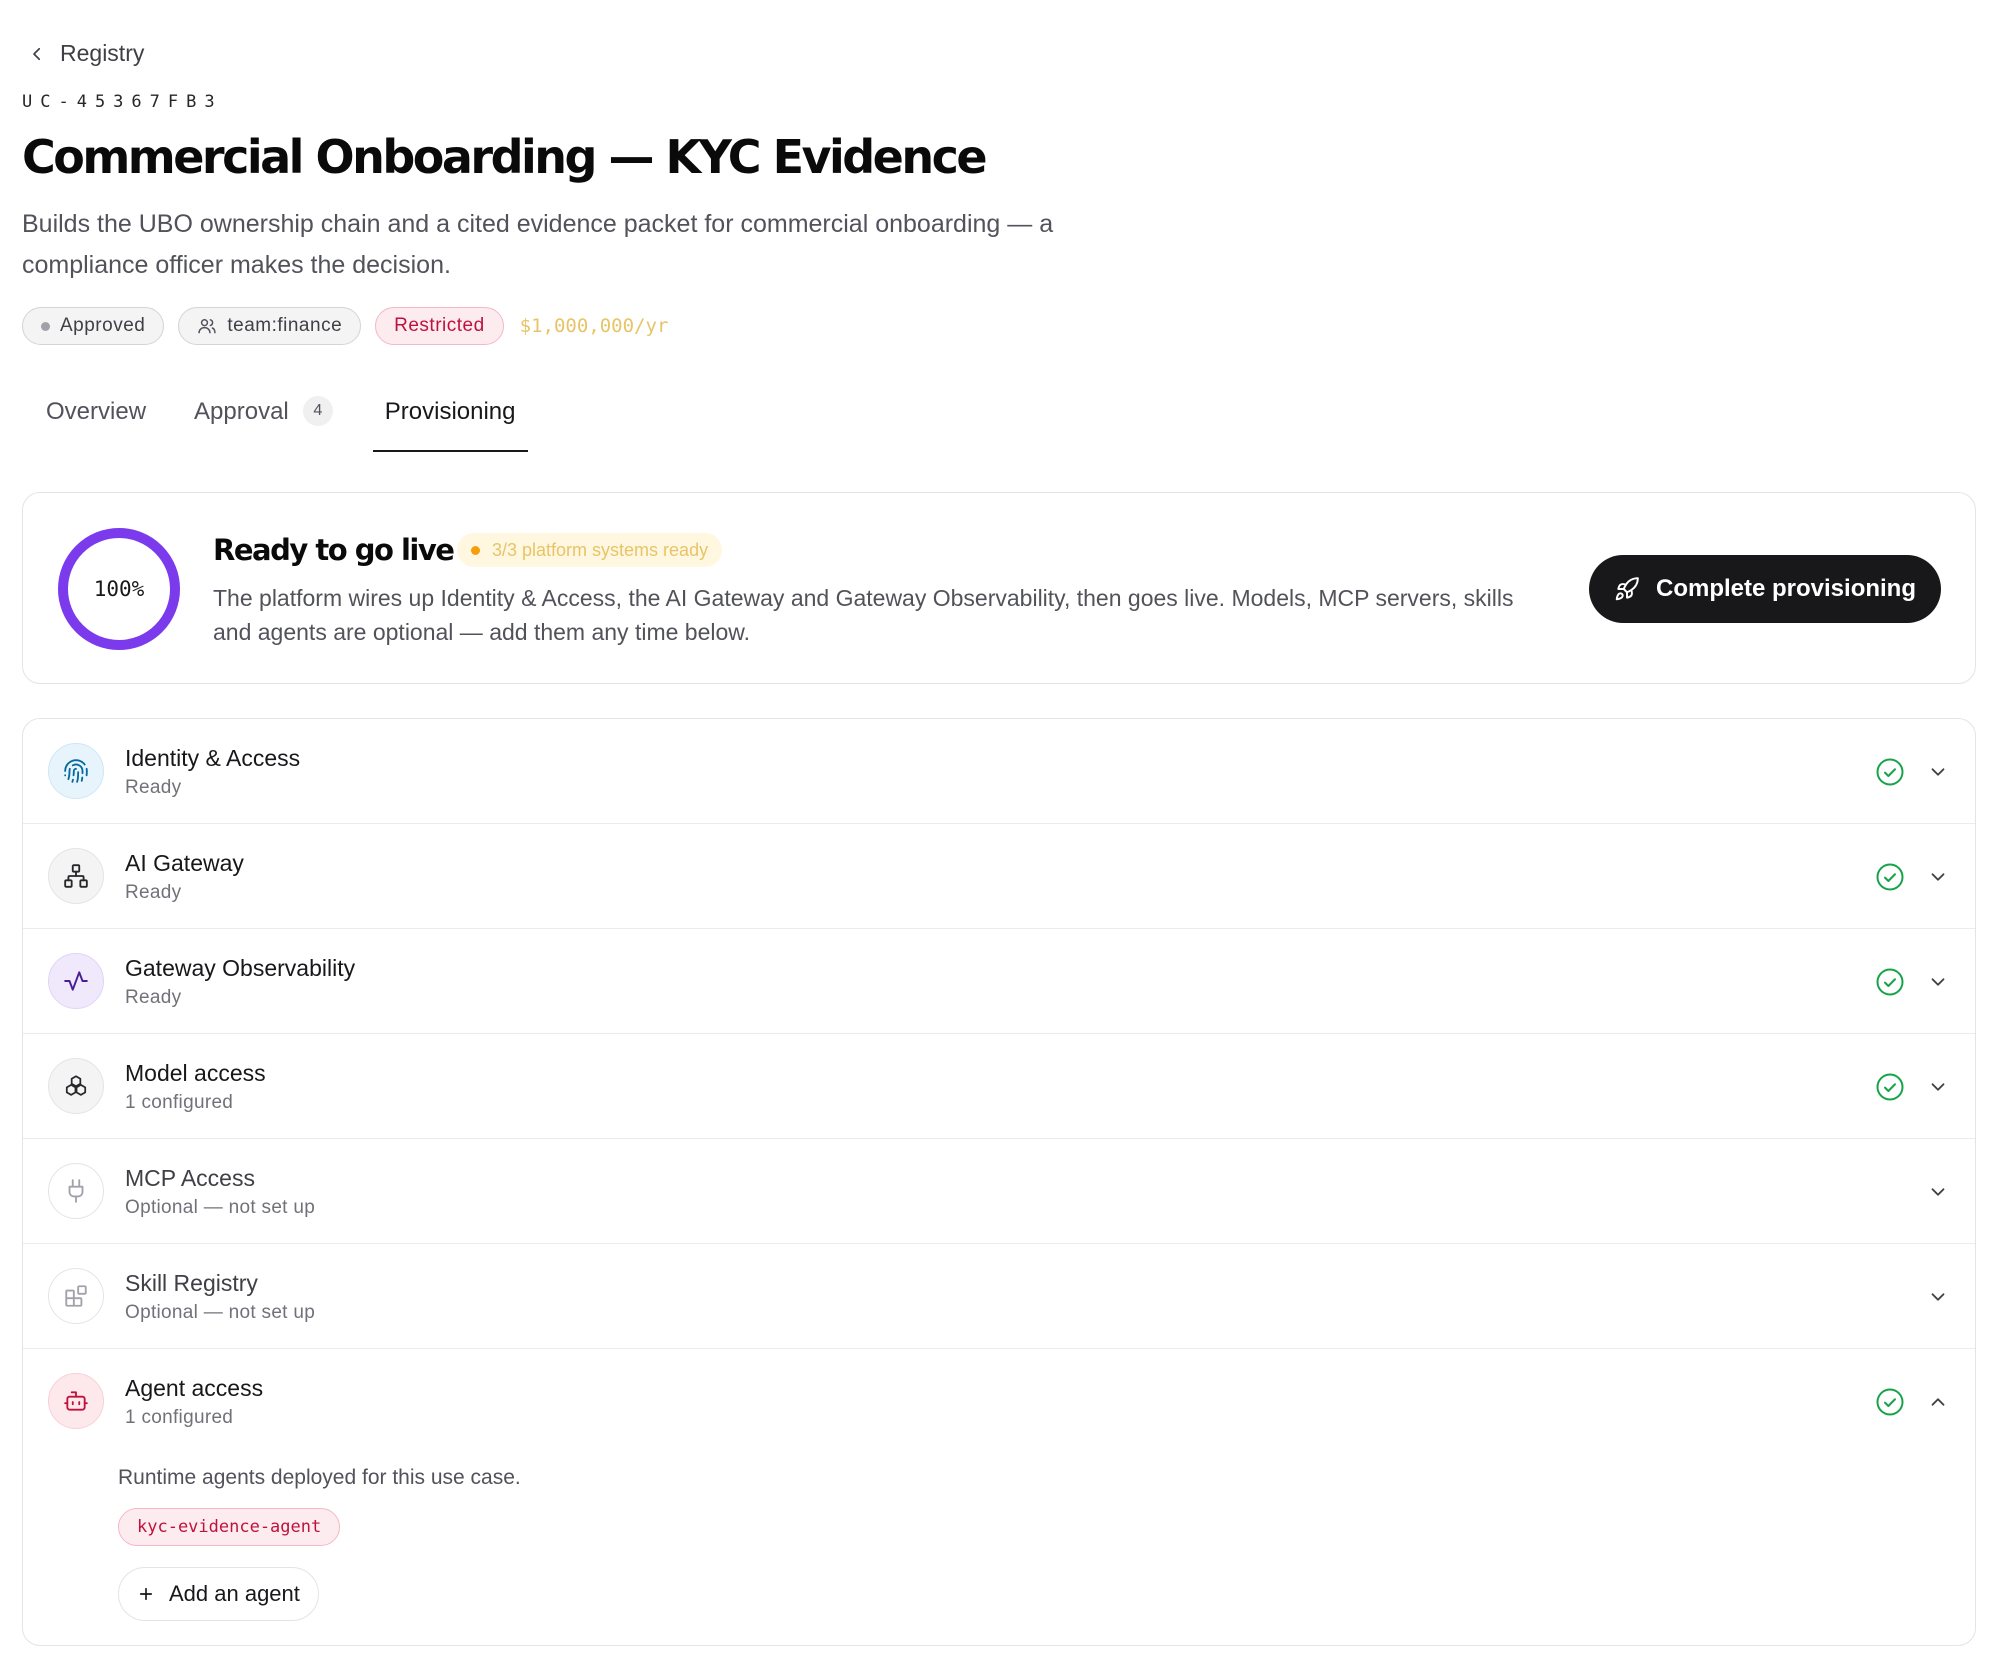 Image resolution: width=1998 pixels, height=1678 pixels. What do you see at coordinates (45, 326) in the screenshot?
I see `status-dot-icon` at bounding box center [45, 326].